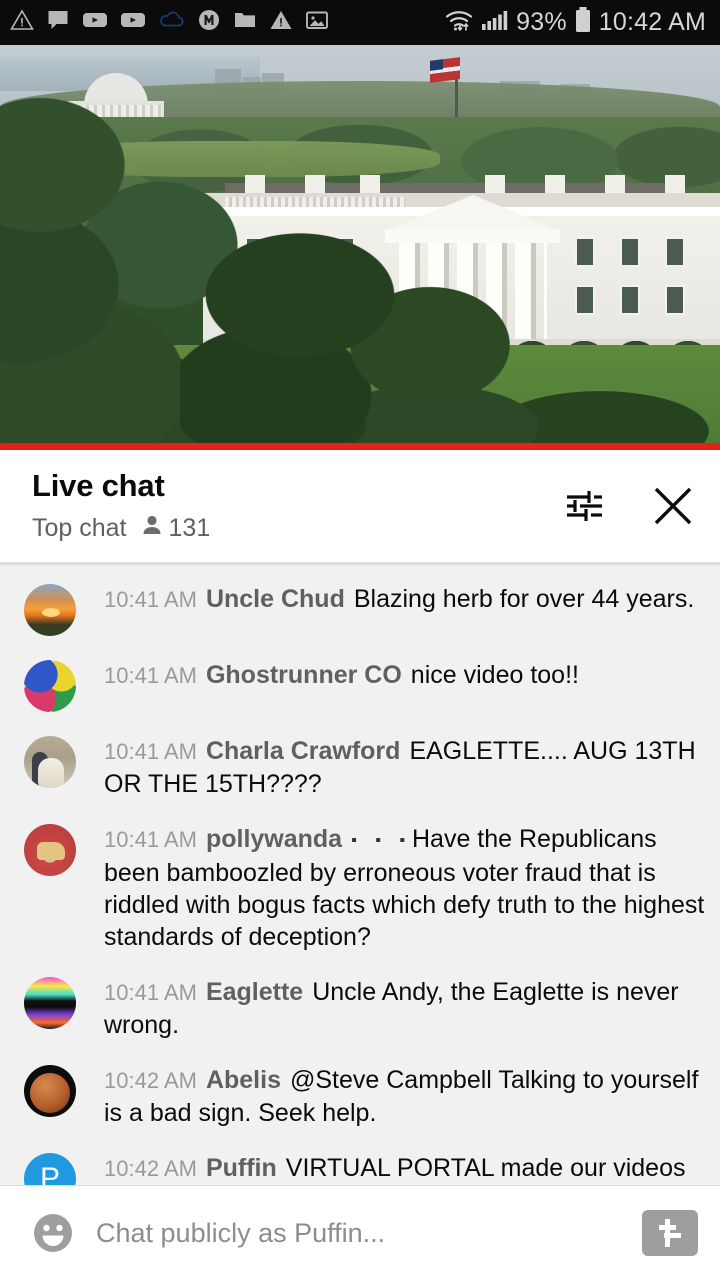 The height and width of the screenshot is (1280, 720). I want to click on message-text: nice video too!!, so click(494, 675).